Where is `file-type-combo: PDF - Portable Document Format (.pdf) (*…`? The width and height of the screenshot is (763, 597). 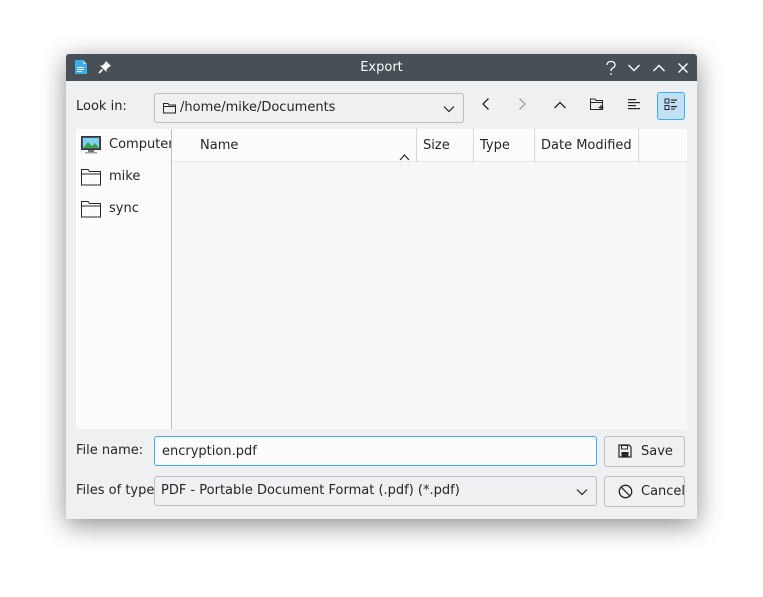
file-type-combo: PDF - Portable Document Format (.pdf) (*… is located at coordinates (375, 491).